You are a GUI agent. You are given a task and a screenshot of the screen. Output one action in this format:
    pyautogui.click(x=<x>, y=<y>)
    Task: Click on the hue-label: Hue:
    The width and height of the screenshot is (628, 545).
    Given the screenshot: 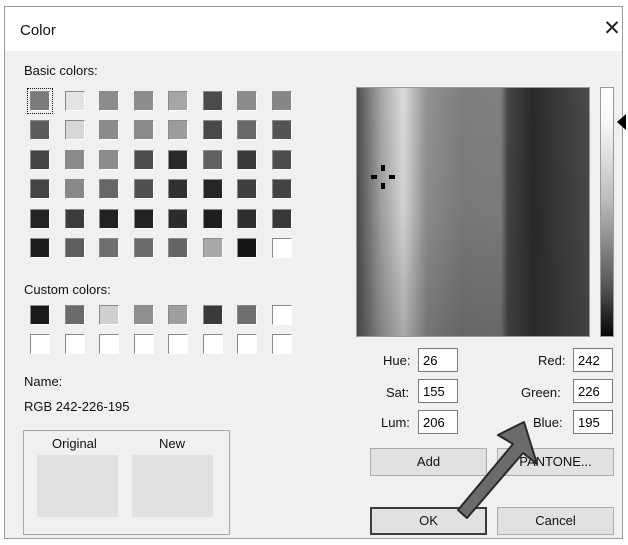 What is the action you would take?
    pyautogui.click(x=397, y=360)
    